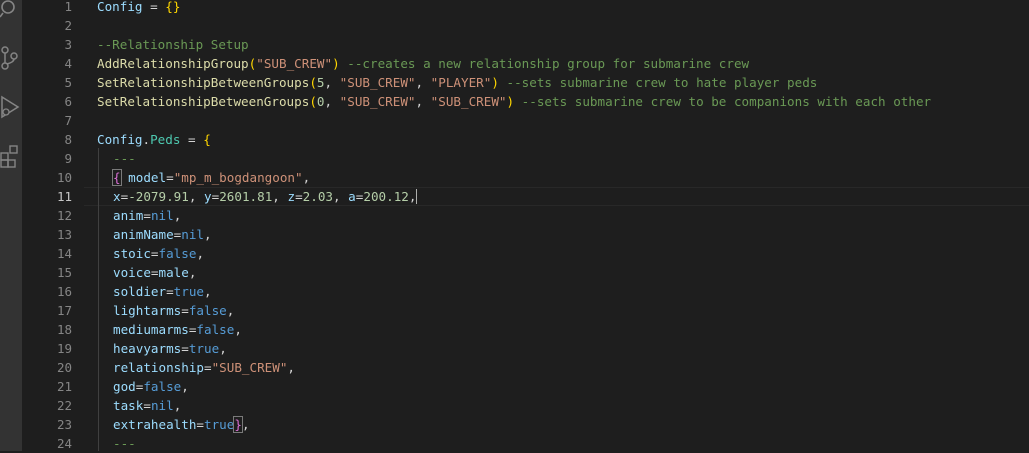 This screenshot has height=453, width=1029. I want to click on source-control-icon, so click(11, 57).